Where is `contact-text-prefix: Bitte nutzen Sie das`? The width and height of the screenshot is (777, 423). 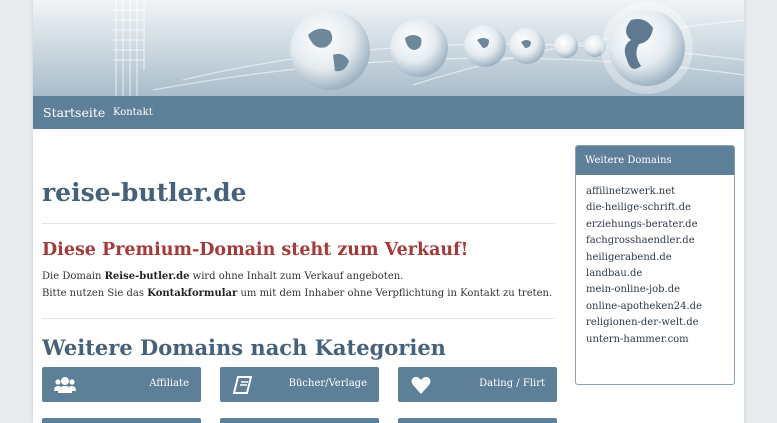
contact-text-prefix: Bitte nutzen Sie das is located at coordinates (95, 293).